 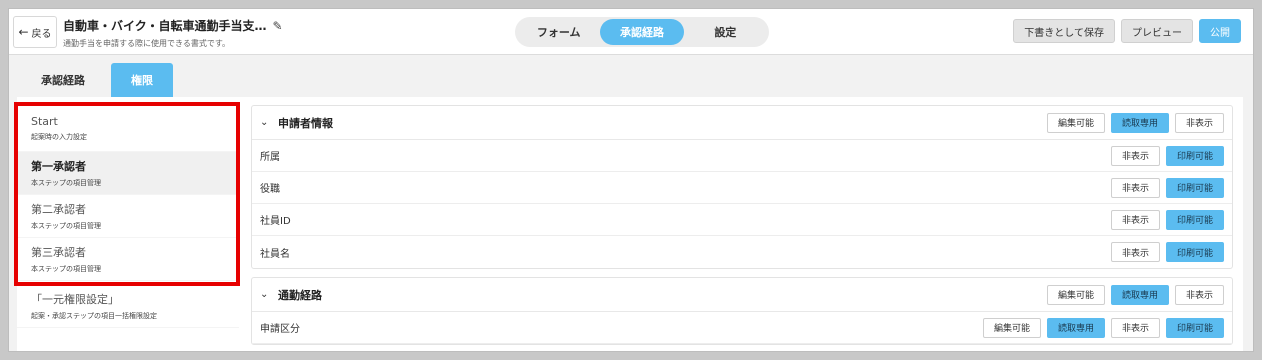 What do you see at coordinates (742, 156) in the screenshot?
I see `field-row: 所属 非表示 印刷可能` at bounding box center [742, 156].